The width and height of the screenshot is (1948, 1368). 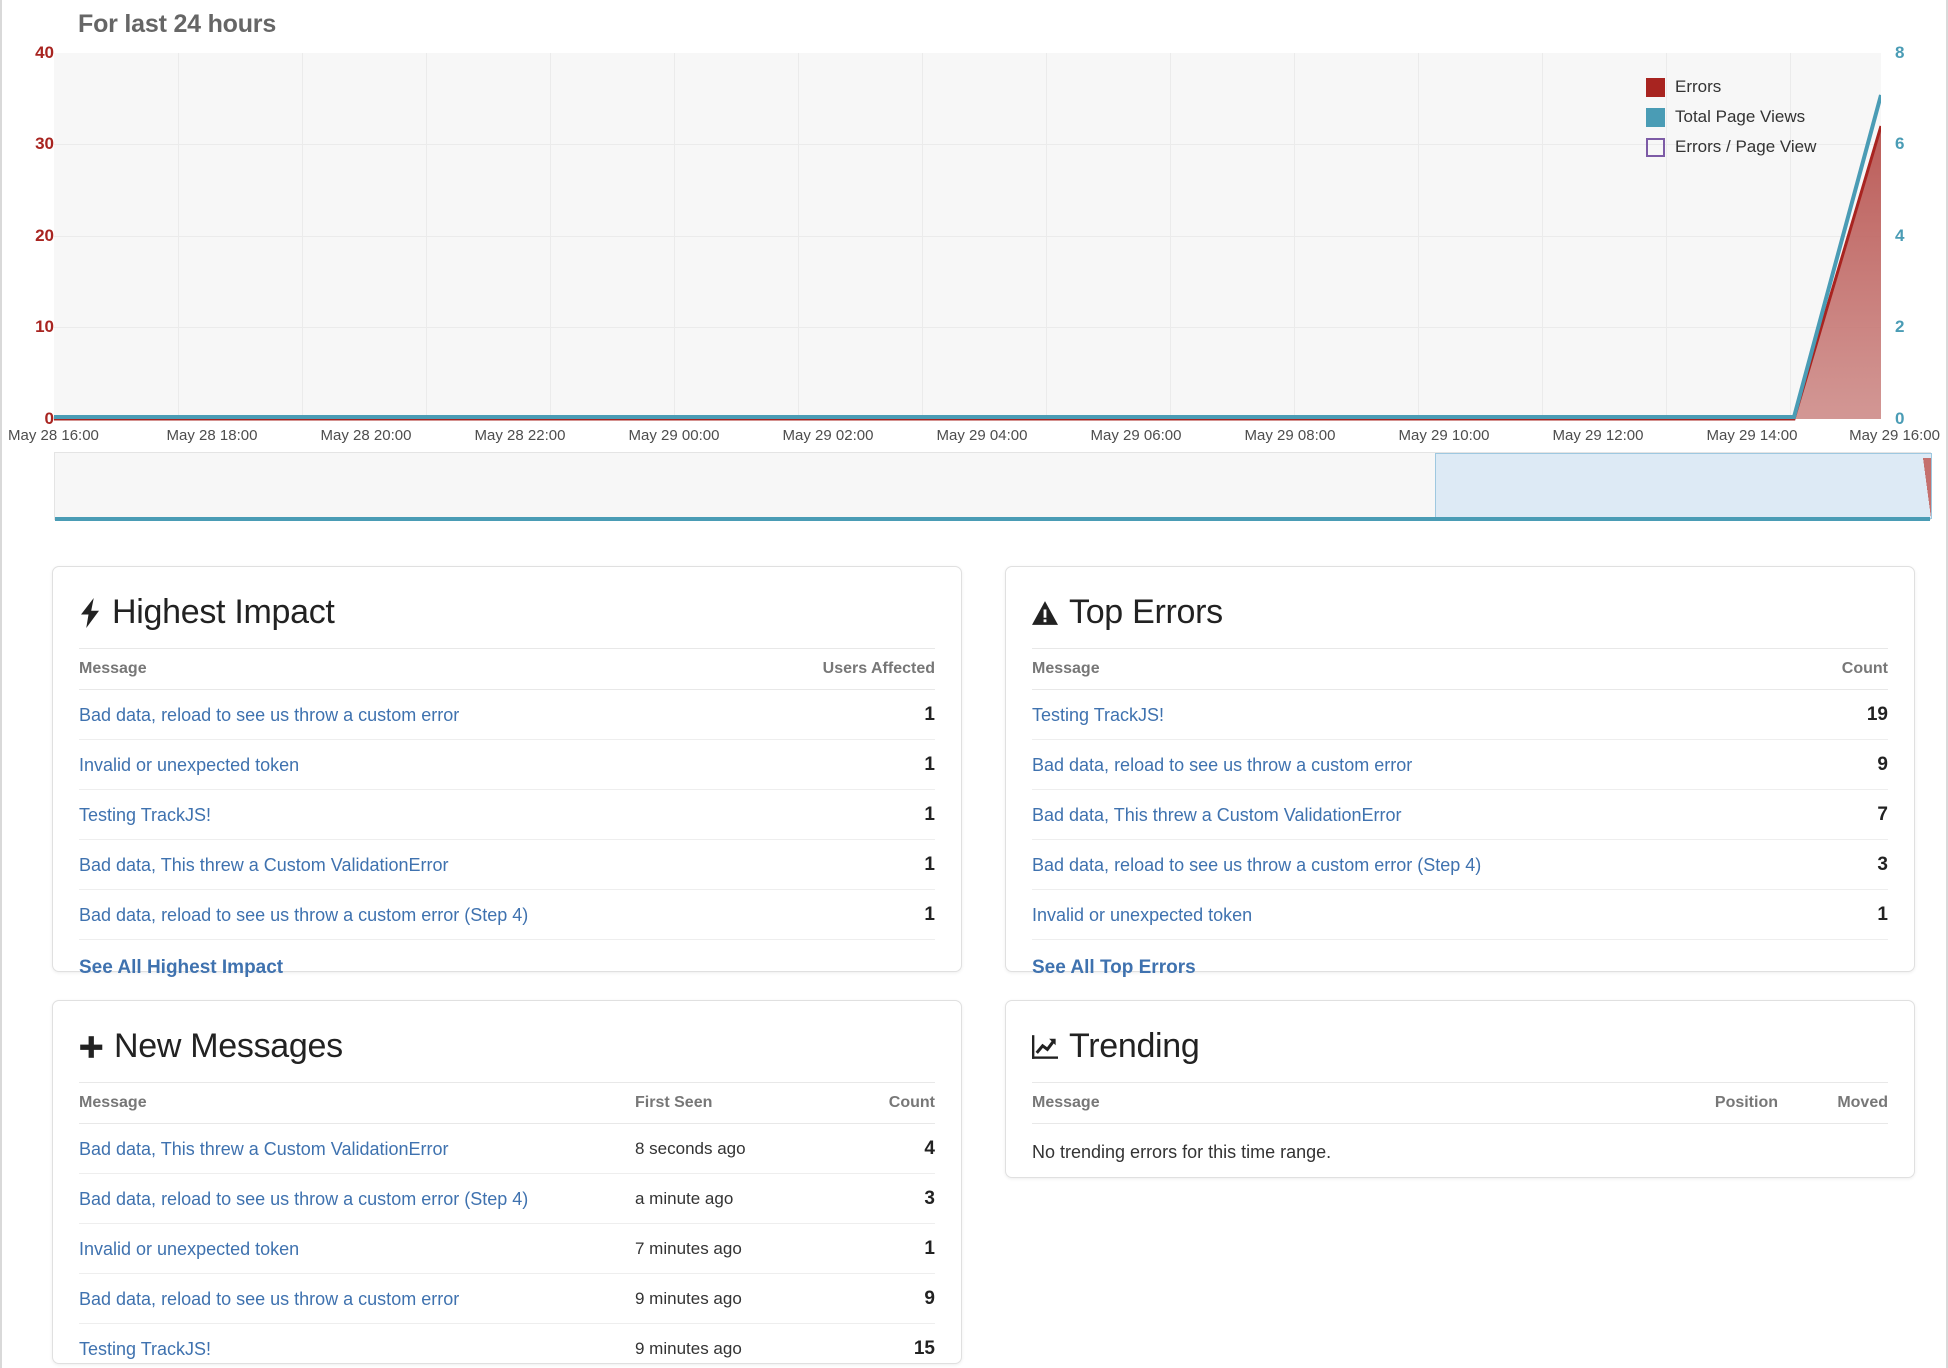 I want to click on legend-label: Total Page Views, so click(x=1740, y=116).